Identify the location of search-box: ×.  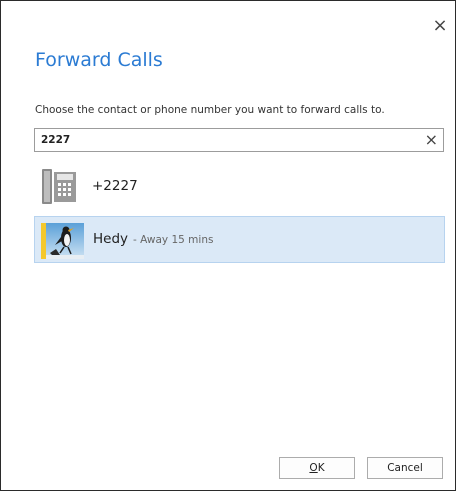
(239, 140).